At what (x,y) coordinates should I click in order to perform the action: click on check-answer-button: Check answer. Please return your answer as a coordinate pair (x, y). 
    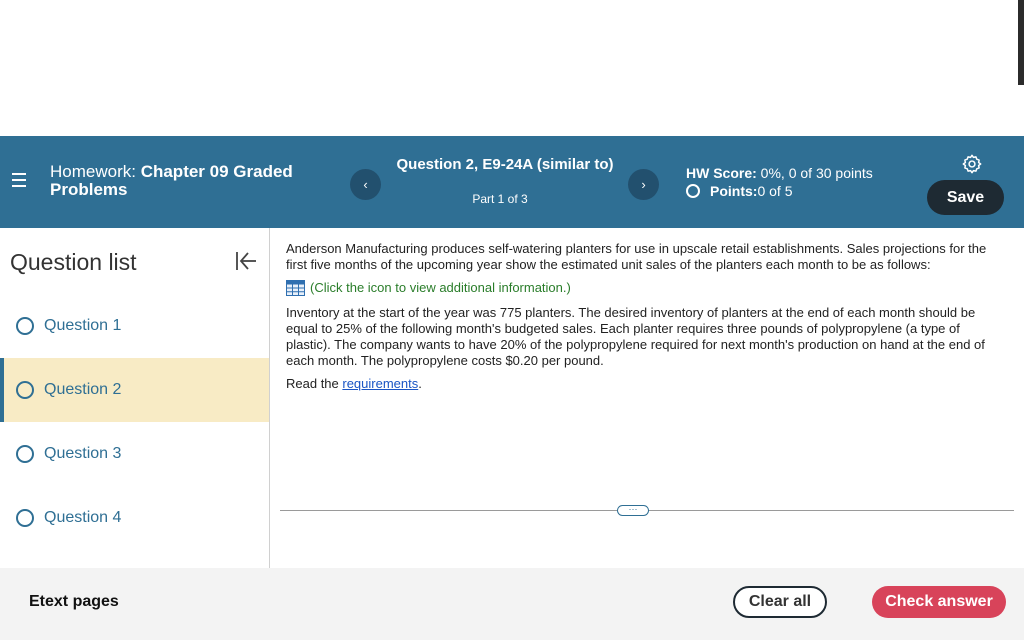
    Looking at the image, I should click on (939, 602).